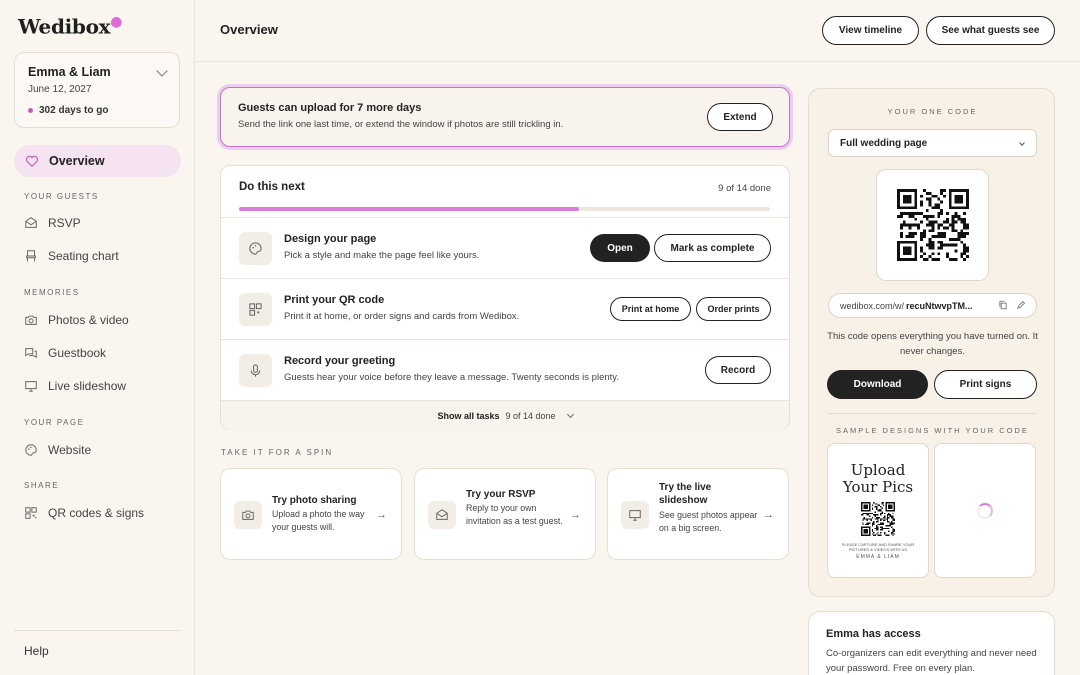  What do you see at coordinates (744, 188) in the screenshot?
I see `todo-count: 9 of 14 done` at bounding box center [744, 188].